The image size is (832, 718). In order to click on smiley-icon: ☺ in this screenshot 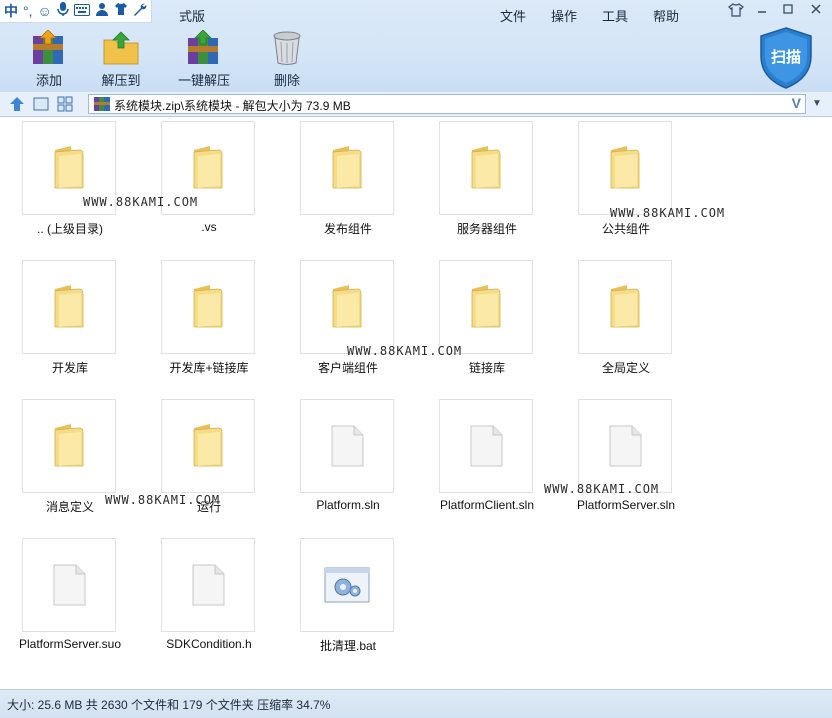, I will do `click(45, 11)`.